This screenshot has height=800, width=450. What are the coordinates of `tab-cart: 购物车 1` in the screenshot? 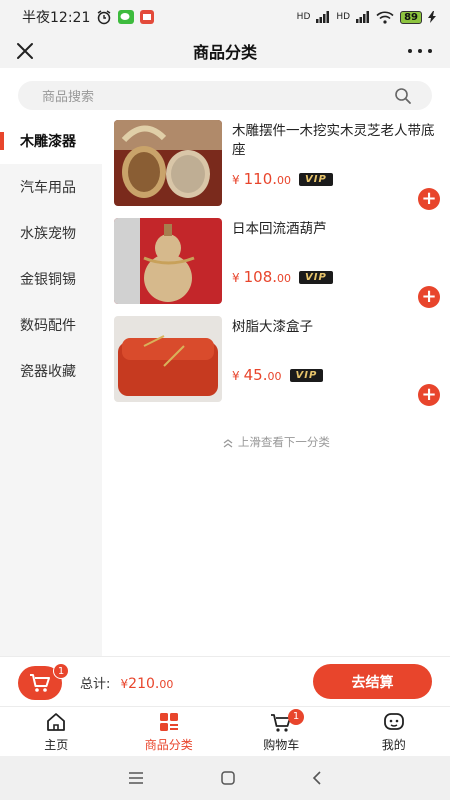 It's located at (281, 731).